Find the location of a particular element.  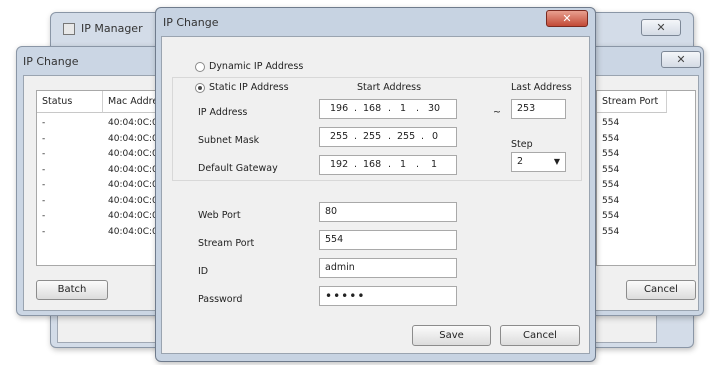

id-label: ID is located at coordinates (203, 271).